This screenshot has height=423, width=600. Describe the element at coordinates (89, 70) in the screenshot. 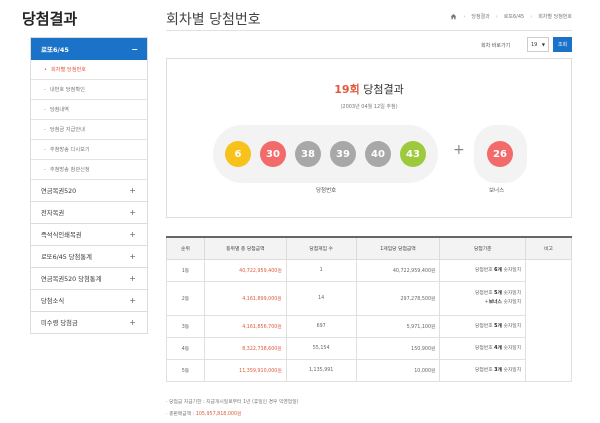

I see `subitem-round-numbers: • 회차별 당첨번호` at that location.